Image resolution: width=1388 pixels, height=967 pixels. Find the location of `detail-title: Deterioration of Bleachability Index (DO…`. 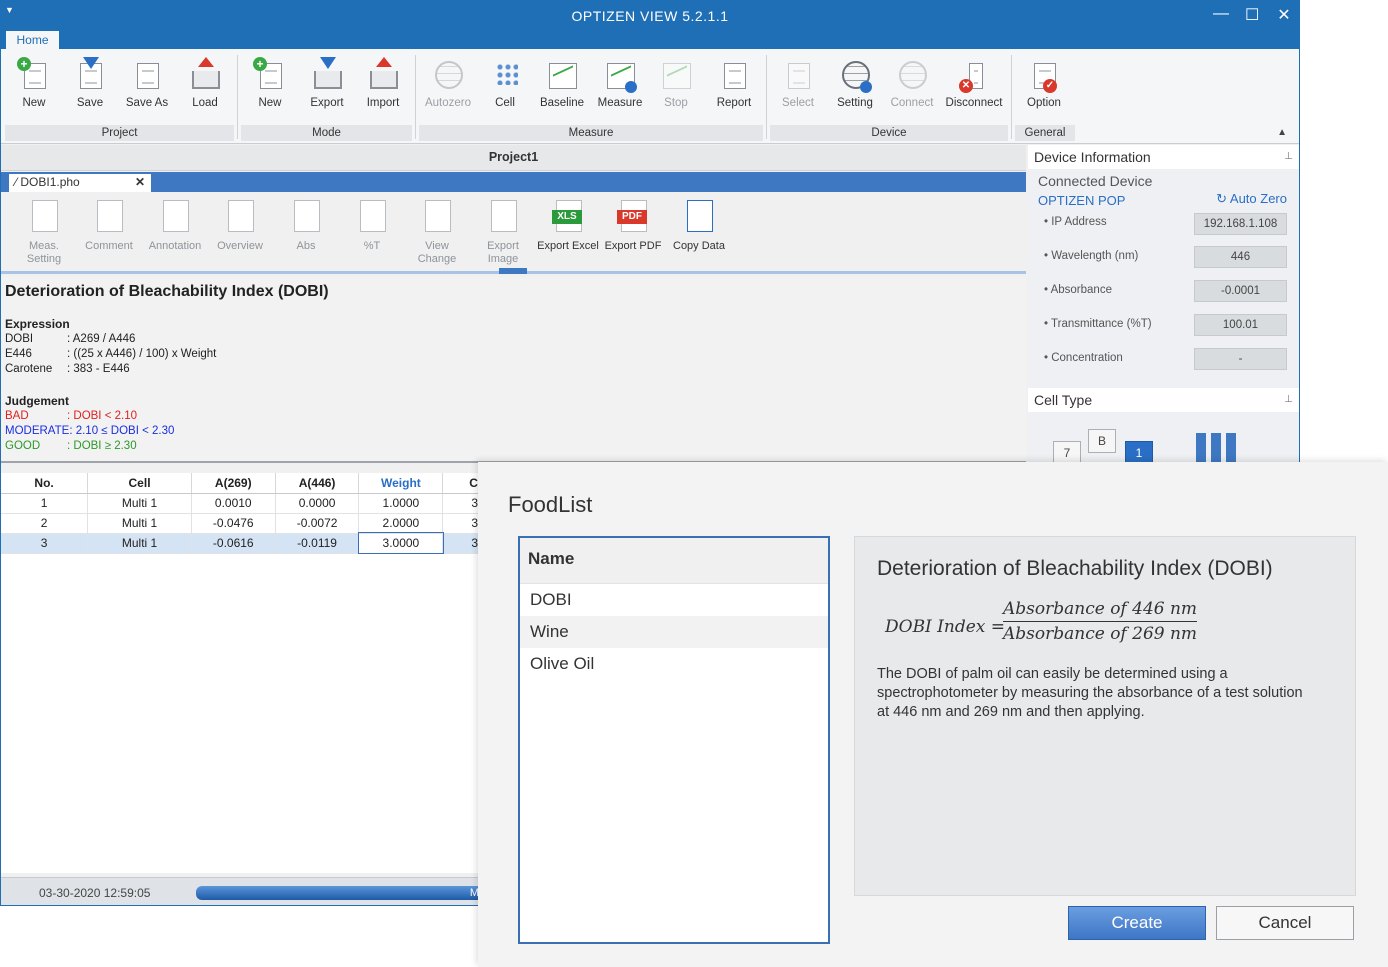

detail-title: Deterioration of Bleachability Index (DO… is located at coordinates (1075, 568).